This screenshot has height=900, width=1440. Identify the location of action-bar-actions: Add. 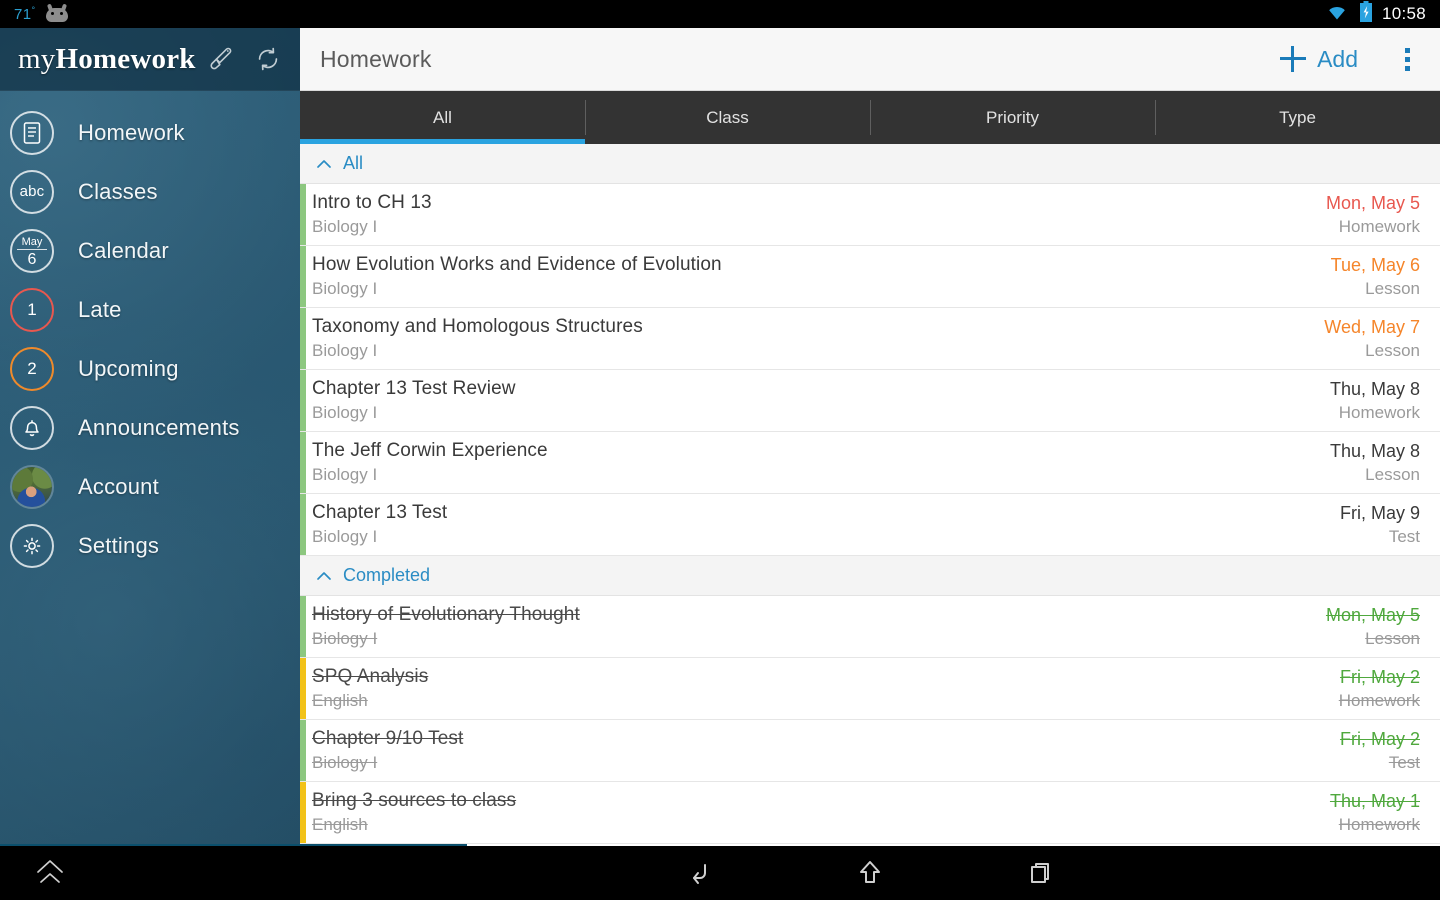
(1348, 59).